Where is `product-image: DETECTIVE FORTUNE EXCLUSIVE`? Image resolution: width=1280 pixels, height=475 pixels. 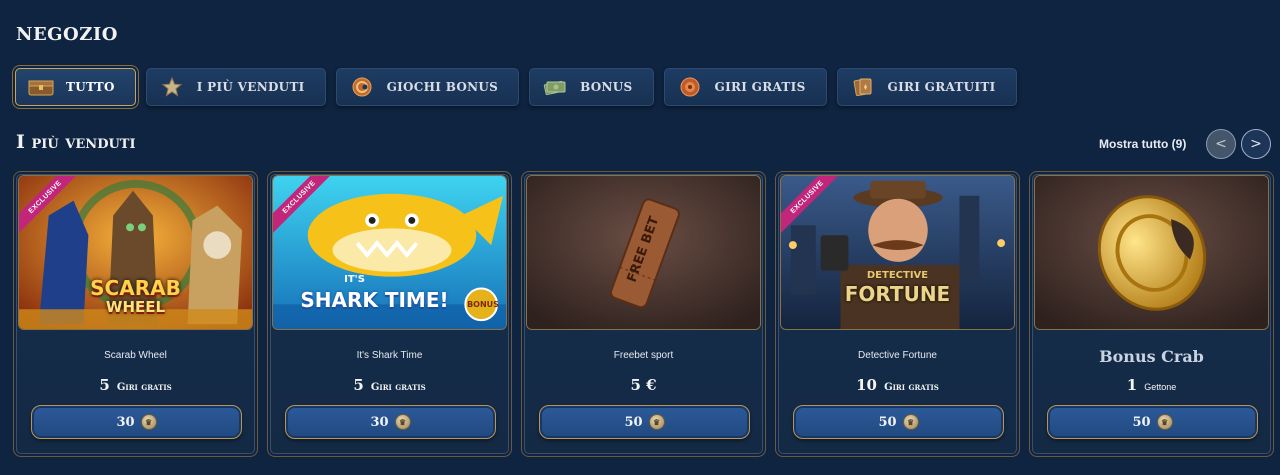
product-image: DETECTIVE FORTUNE EXCLUSIVE is located at coordinates (897, 252).